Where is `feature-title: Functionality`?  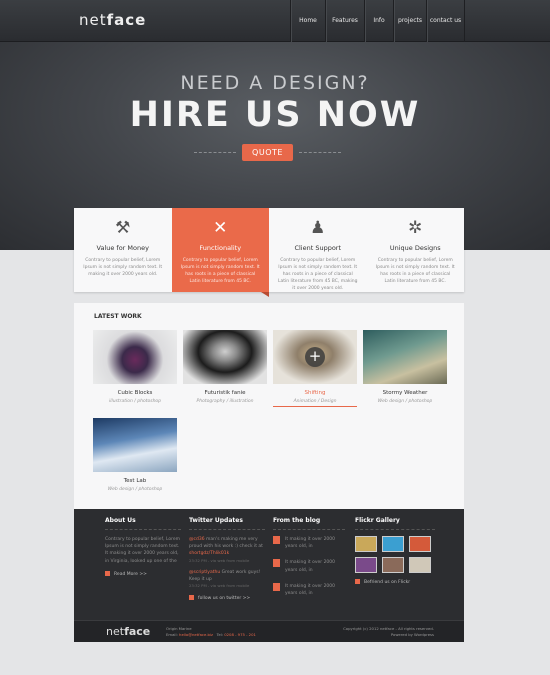 feature-title: Functionality is located at coordinates (220, 248).